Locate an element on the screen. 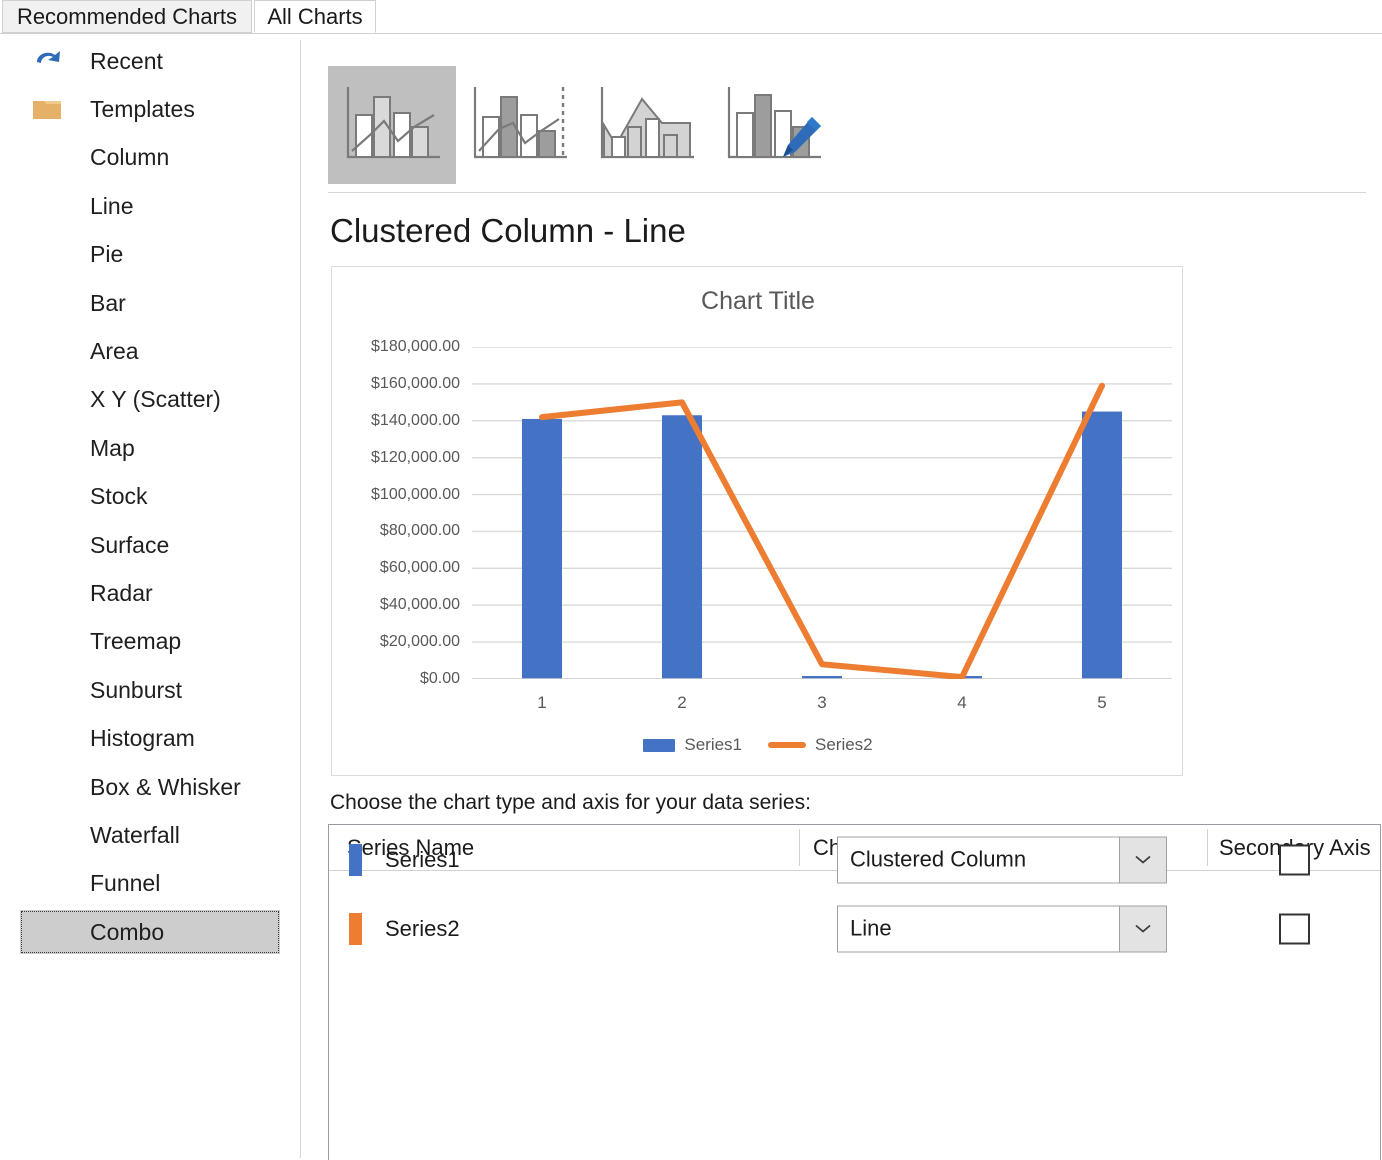 The width and height of the screenshot is (1382, 1160). treemap-chart-icon is located at coordinates (47, 642).